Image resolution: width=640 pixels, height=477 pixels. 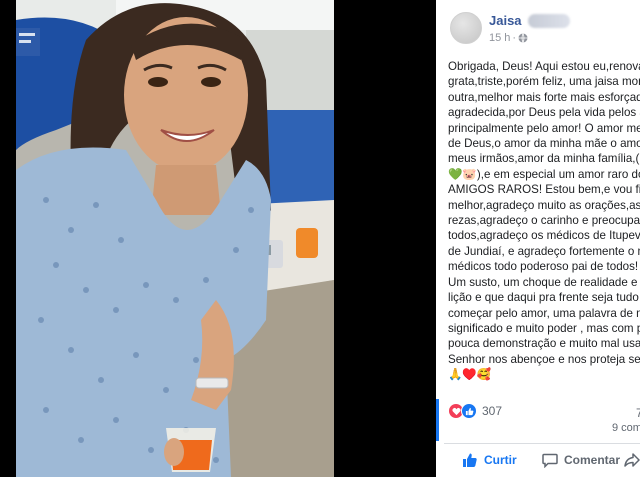 I want to click on post-line: 🙏♥️🥰, so click(x=470, y=375).